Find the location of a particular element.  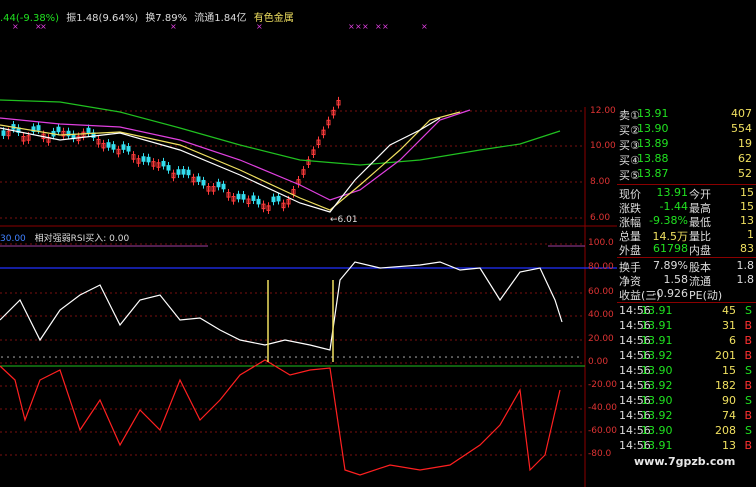

indicator-value: 30.00 is located at coordinates (13, 239).